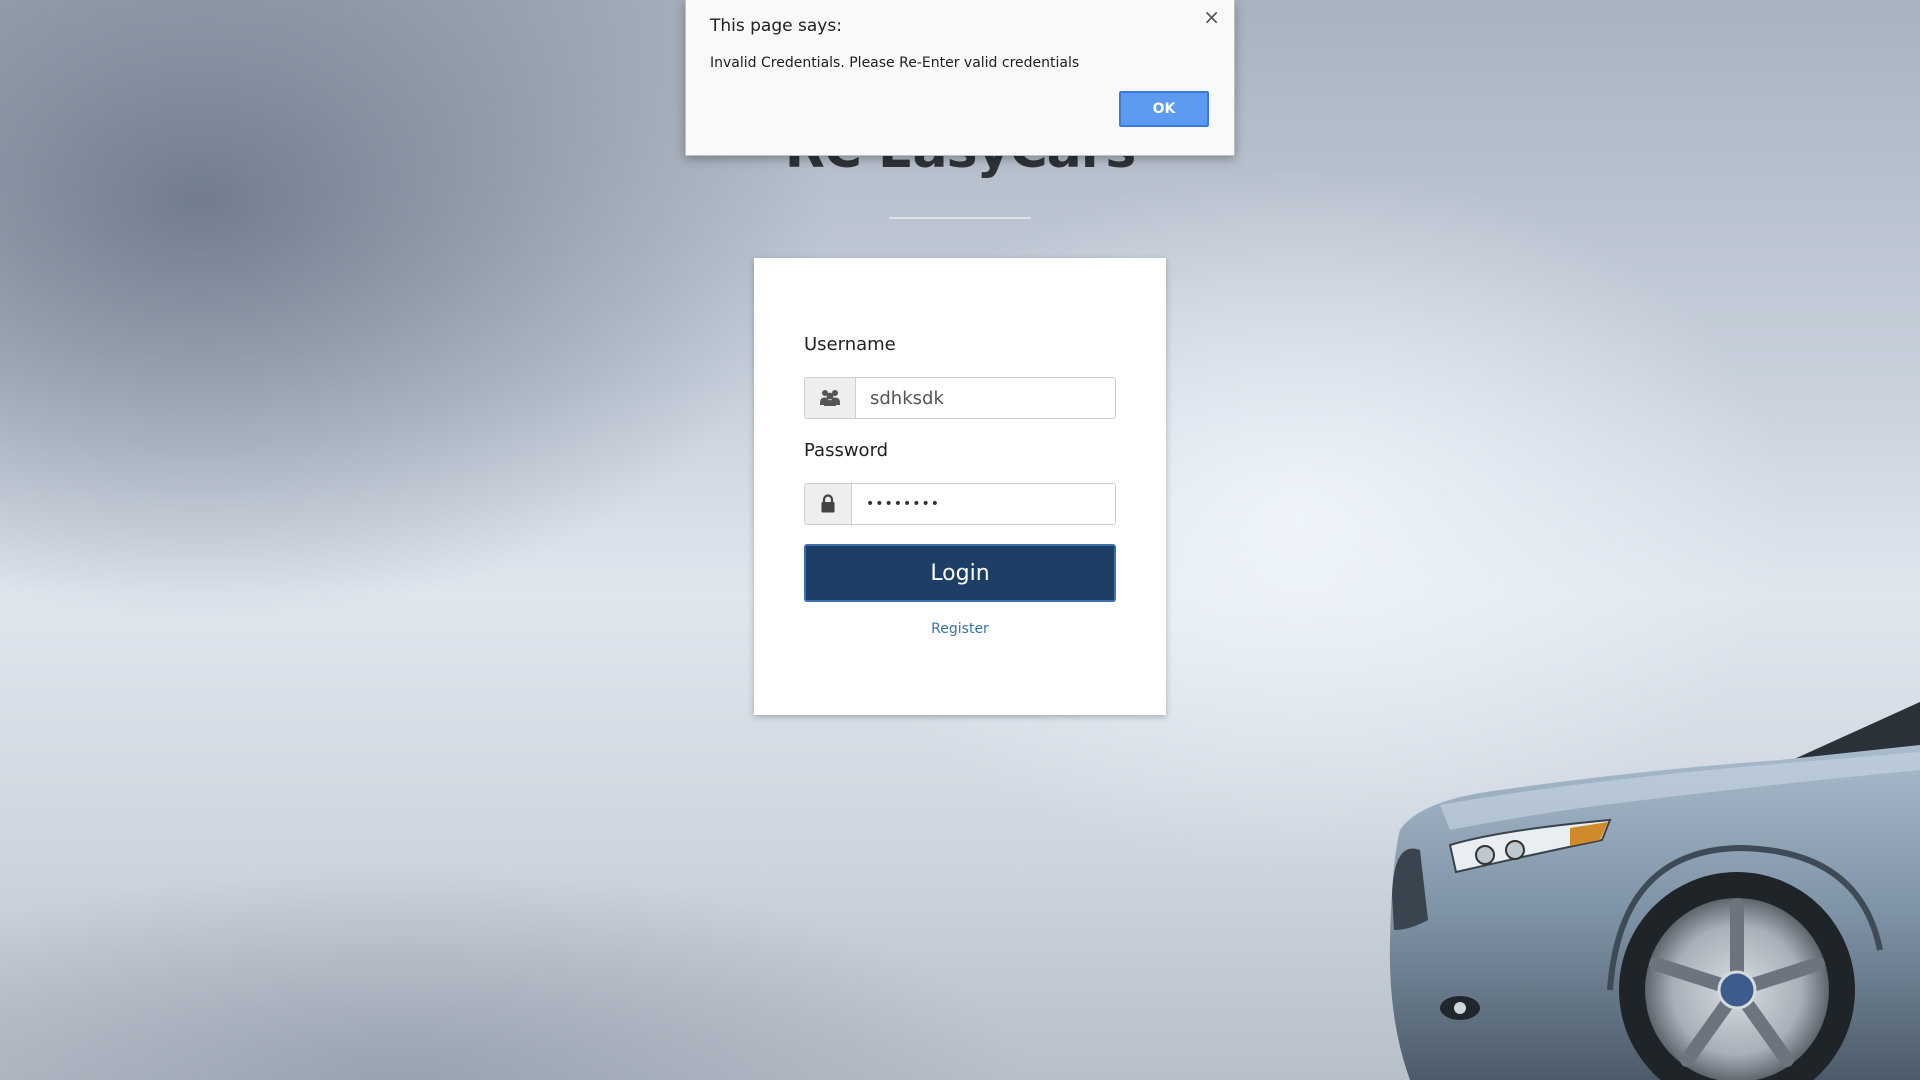  I want to click on ok-button: OK, so click(1164, 109).